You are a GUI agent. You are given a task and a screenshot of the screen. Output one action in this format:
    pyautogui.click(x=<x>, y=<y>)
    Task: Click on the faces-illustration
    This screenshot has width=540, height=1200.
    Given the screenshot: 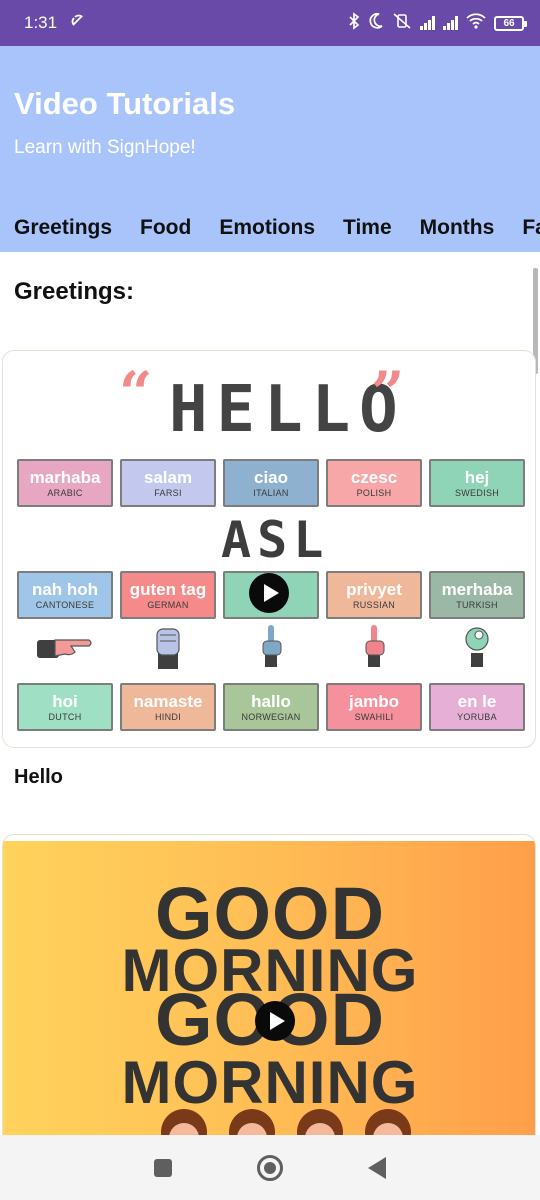 What is the action you would take?
    pyautogui.click(x=286, y=1122)
    